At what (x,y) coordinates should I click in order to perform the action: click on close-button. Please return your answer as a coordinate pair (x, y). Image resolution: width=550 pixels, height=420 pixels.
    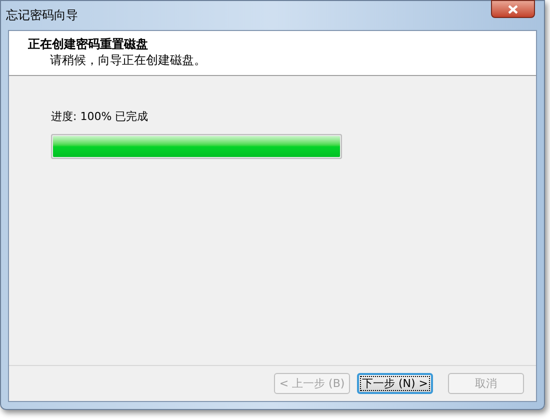
    Looking at the image, I should click on (513, 9).